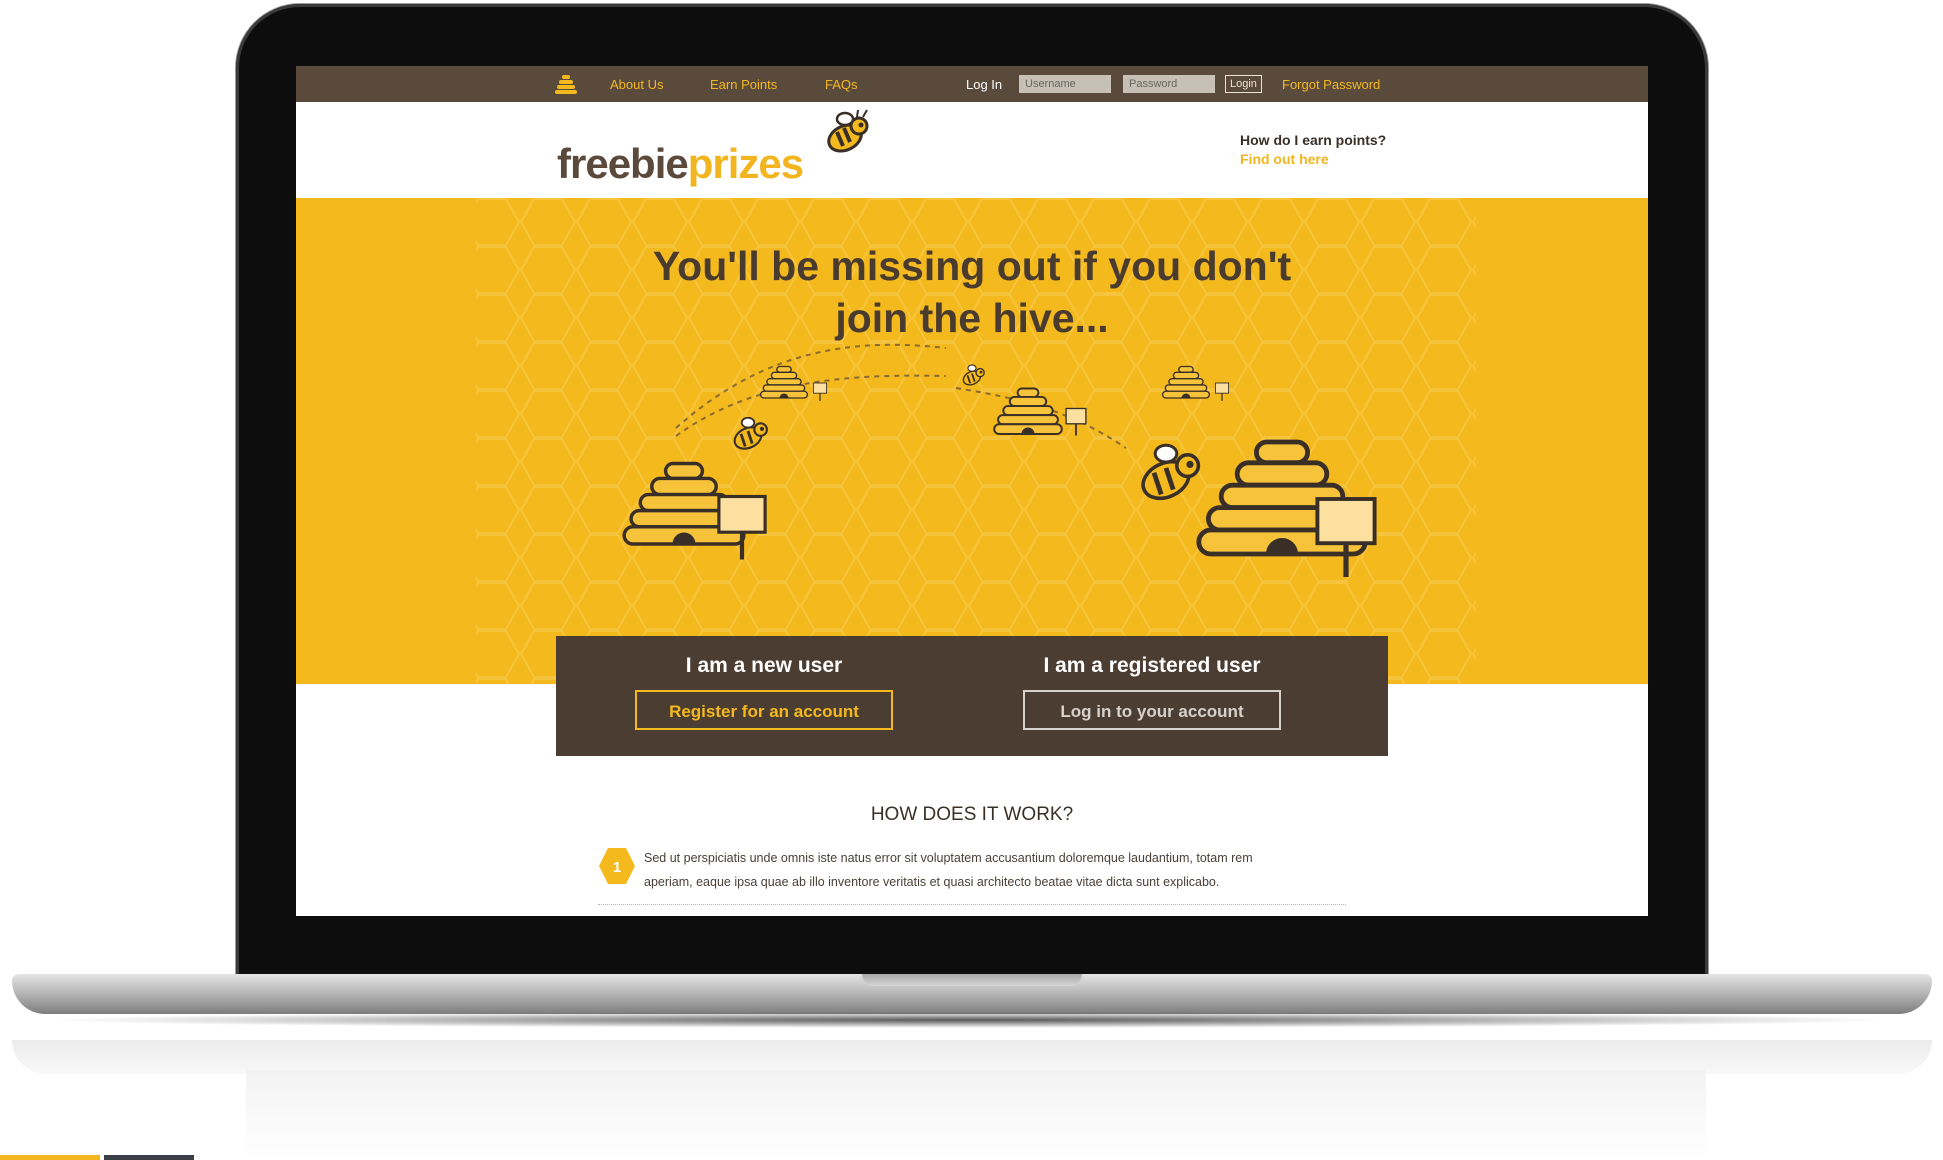  I want to click on accent-bar-gray, so click(149, 1157).